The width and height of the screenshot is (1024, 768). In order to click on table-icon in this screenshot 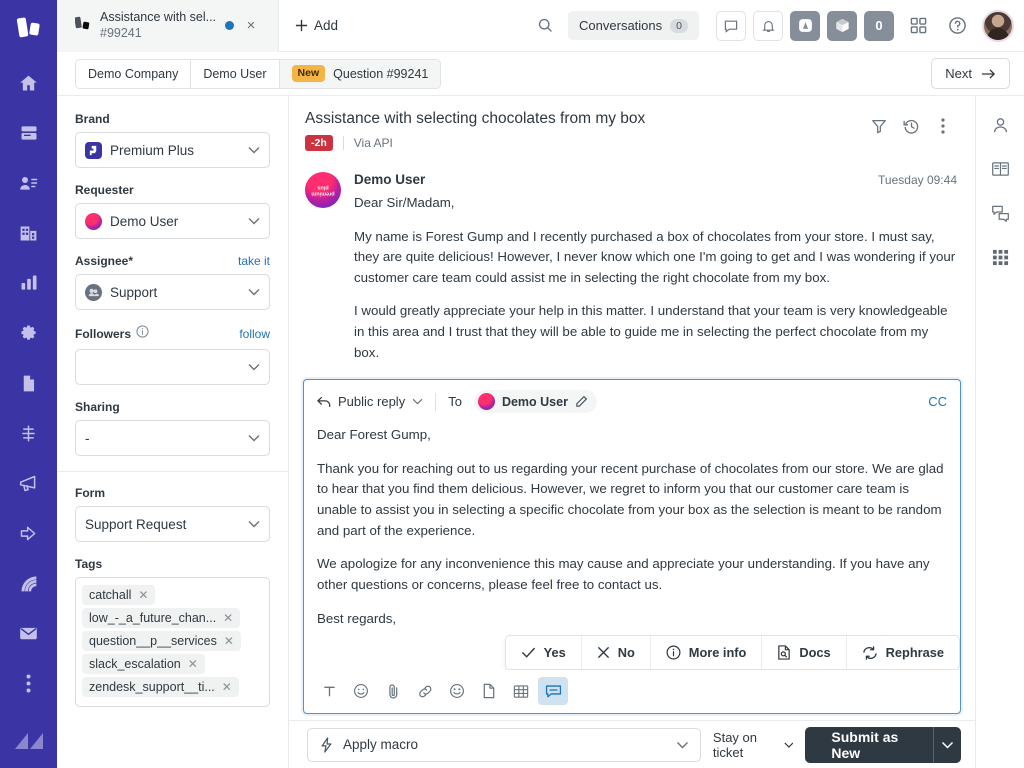, I will do `click(521, 691)`.